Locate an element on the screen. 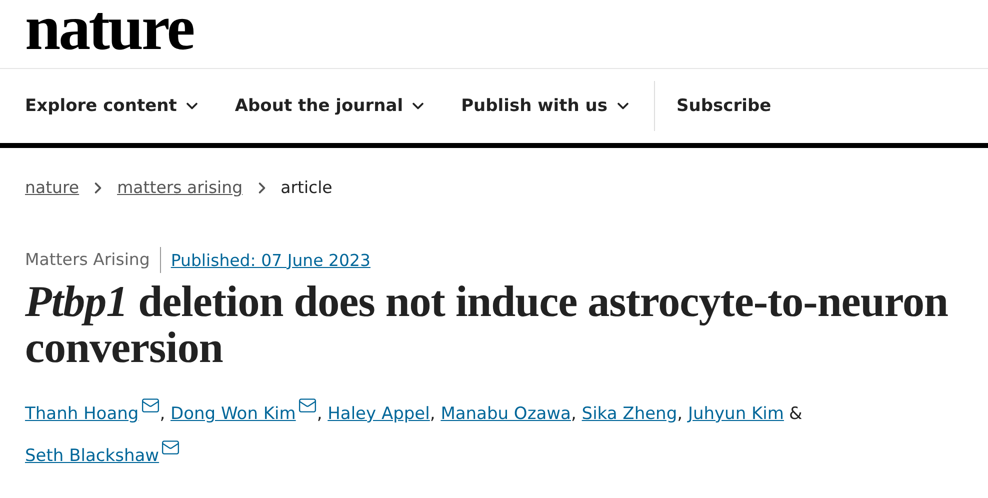 The height and width of the screenshot is (498, 988). nav-menu-item: Explore content is located at coordinates (113, 106).